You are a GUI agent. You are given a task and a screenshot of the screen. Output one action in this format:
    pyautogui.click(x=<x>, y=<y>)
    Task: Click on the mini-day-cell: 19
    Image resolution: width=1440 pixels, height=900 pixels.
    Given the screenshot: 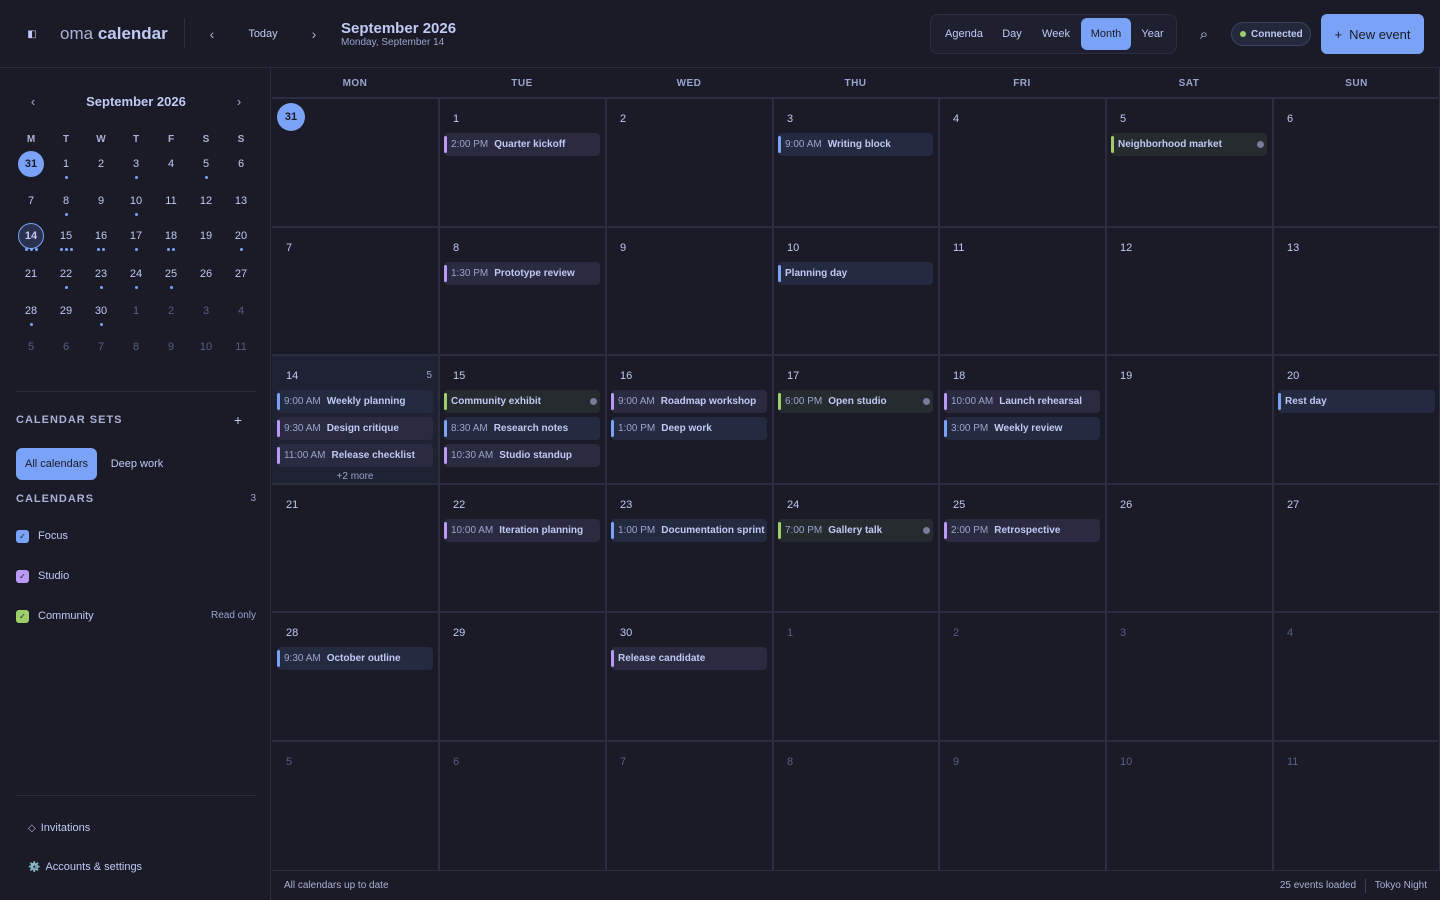 What is the action you would take?
    pyautogui.click(x=206, y=236)
    